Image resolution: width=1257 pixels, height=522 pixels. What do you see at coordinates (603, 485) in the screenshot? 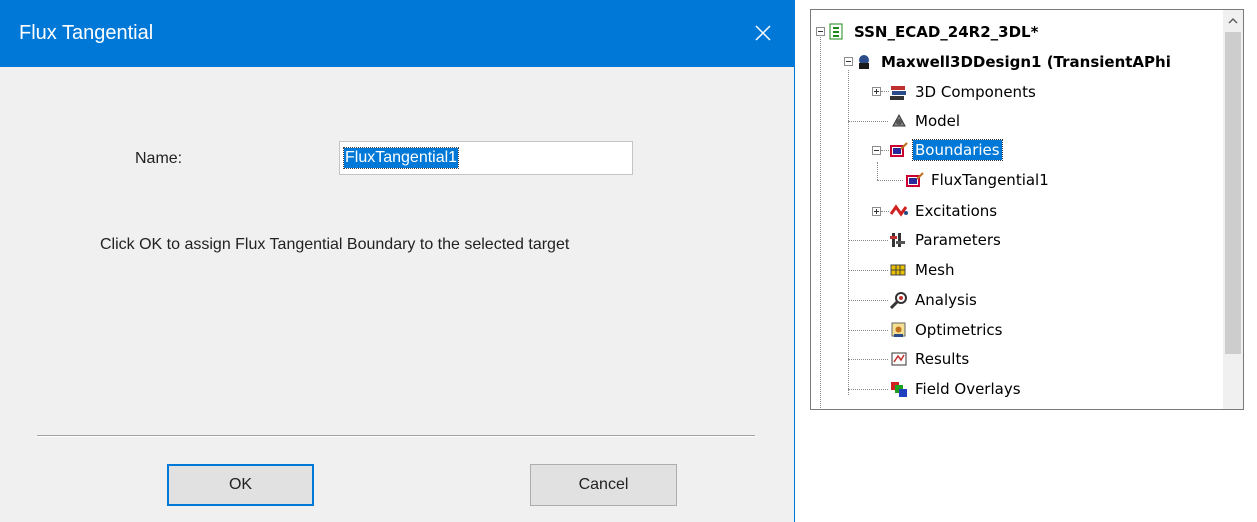
I see `cancel-button: Cancel` at bounding box center [603, 485].